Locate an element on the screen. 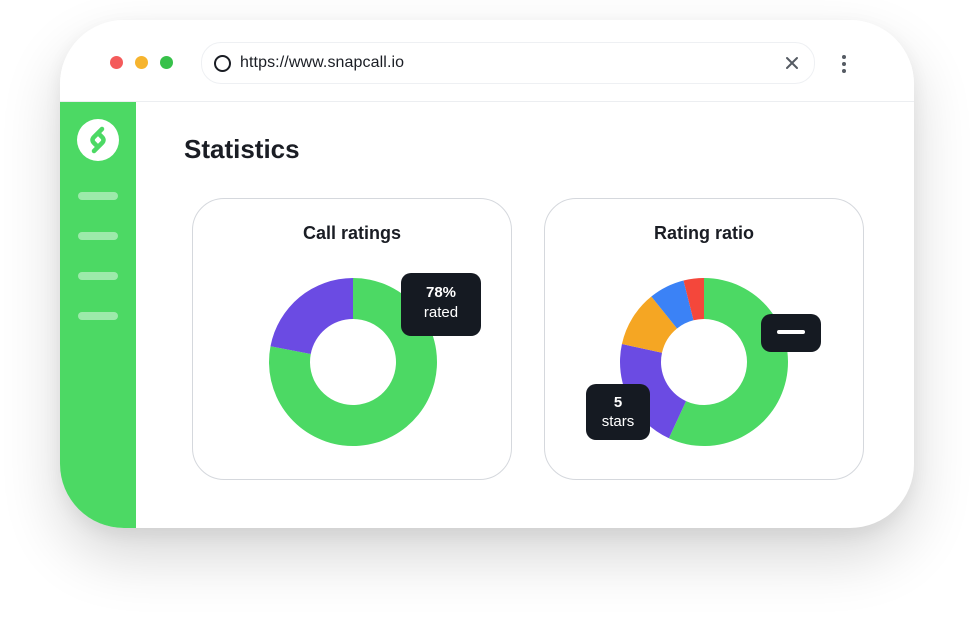 Image resolution: width=974 pixels, height=628 pixels. maximize-window-button is located at coordinates (166, 62).